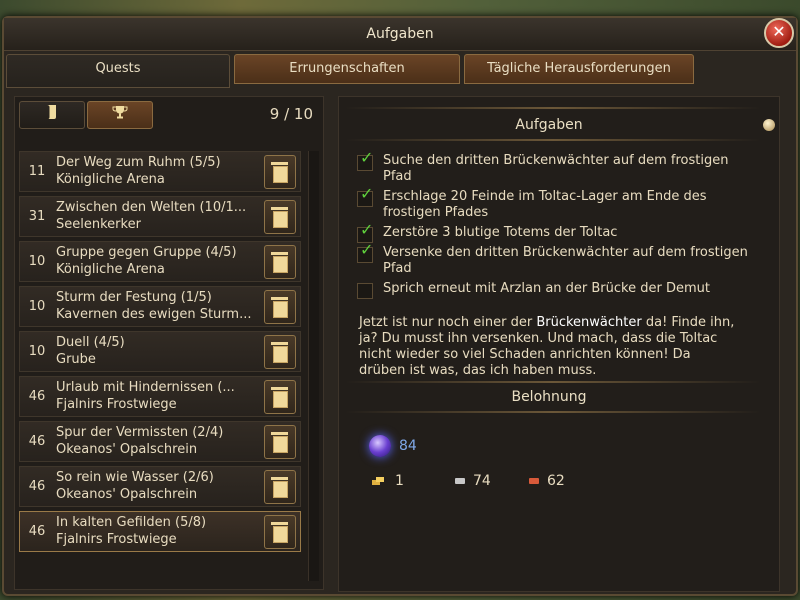 This screenshot has height=600, width=800. What do you see at coordinates (579, 69) in the screenshot?
I see `tab-daily-challenges: Tägliche Herausforderungen` at bounding box center [579, 69].